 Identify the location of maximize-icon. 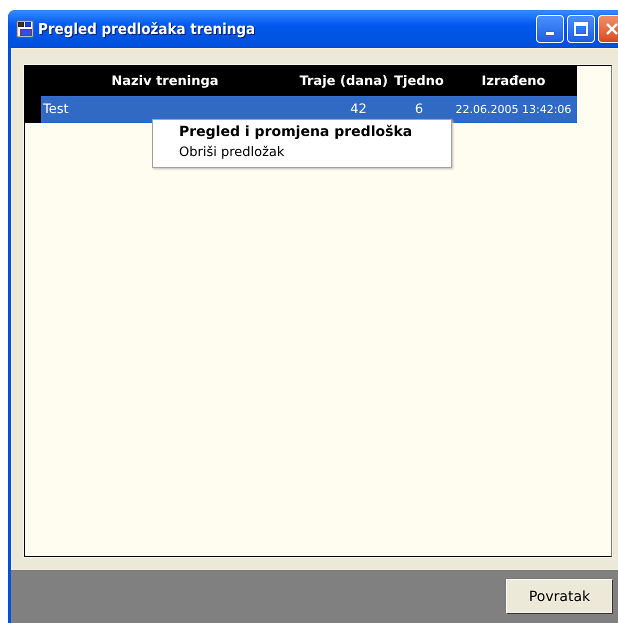
(581, 29).